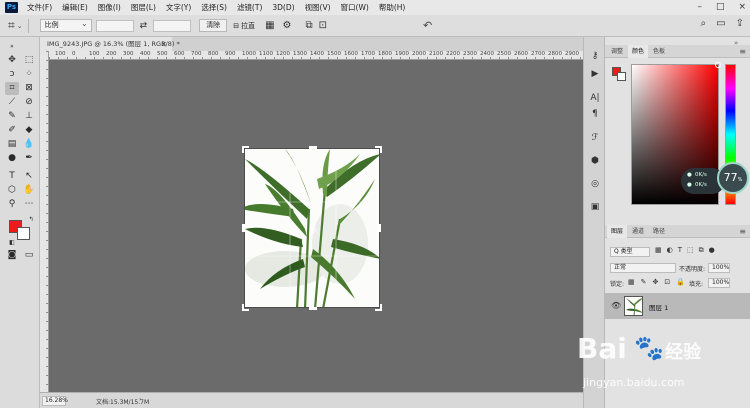 The height and width of the screenshot is (408, 750). What do you see at coordinates (20, 26) in the screenshot?
I see `chevron-down-icon: ⌄` at bounding box center [20, 26].